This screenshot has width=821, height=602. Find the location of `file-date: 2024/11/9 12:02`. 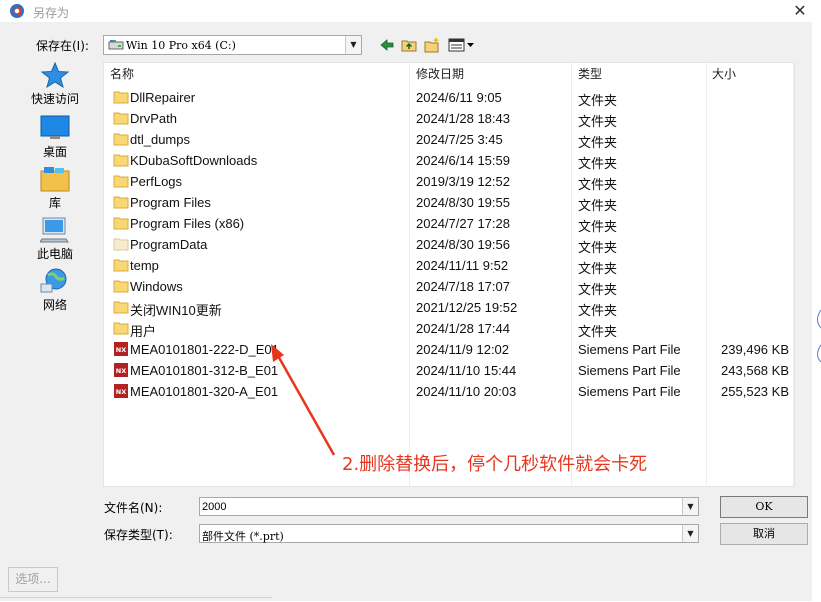

file-date: 2024/11/9 12:02 is located at coordinates (463, 349).